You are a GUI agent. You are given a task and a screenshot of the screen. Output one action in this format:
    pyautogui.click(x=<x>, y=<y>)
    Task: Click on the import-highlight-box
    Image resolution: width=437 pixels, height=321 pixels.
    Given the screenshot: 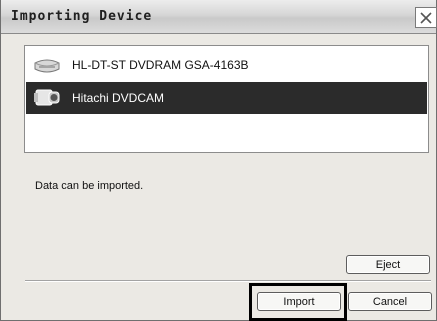 What is the action you would take?
    pyautogui.click(x=298, y=302)
    